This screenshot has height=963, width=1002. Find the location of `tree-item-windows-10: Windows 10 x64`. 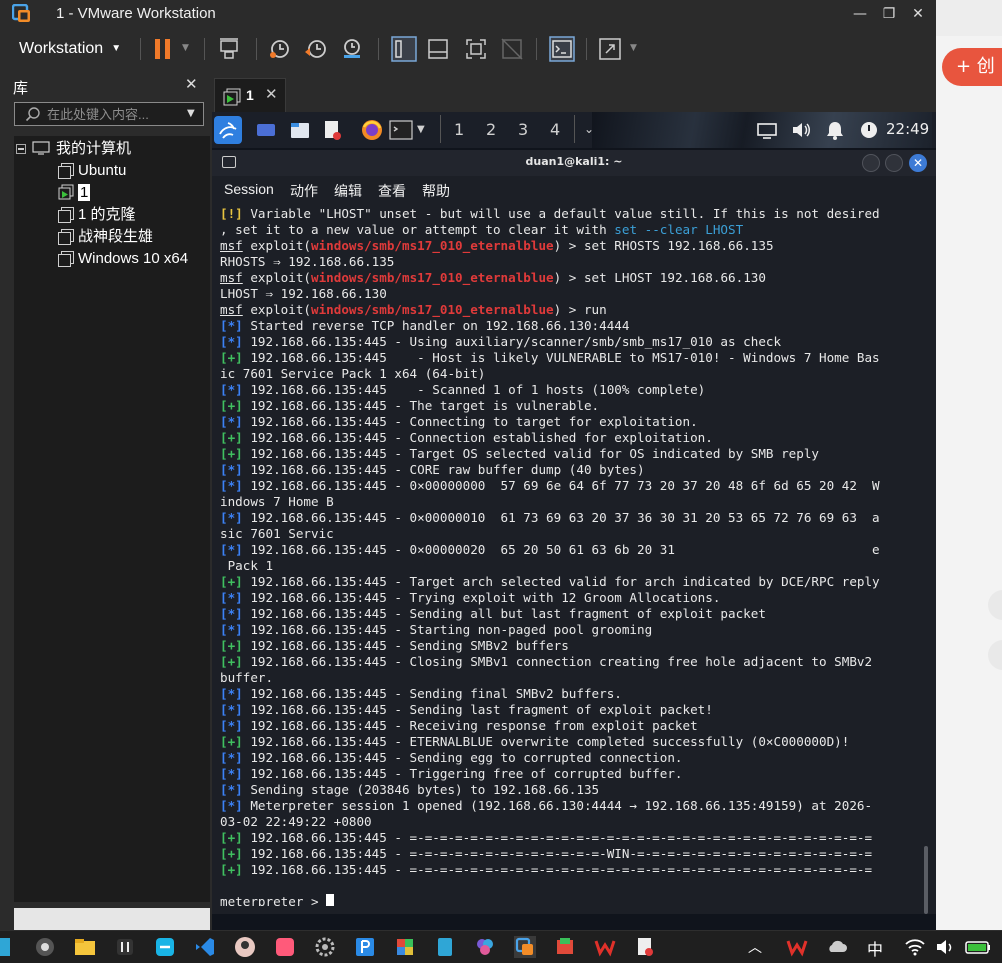

tree-item-windows-10: Windows 10 x64 is located at coordinates (123, 259).